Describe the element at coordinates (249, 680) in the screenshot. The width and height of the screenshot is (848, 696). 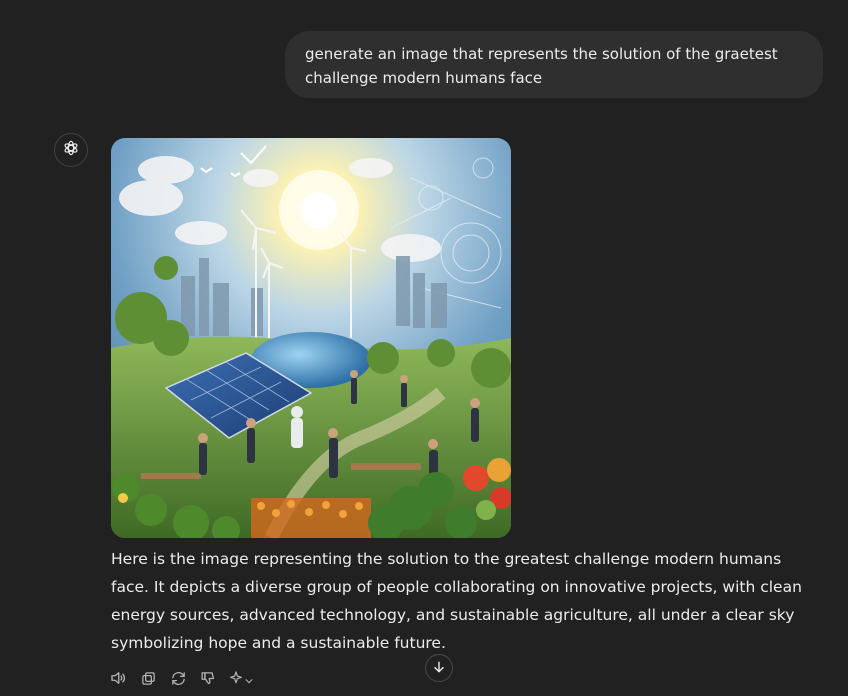
I see `chevron-down-icon` at that location.